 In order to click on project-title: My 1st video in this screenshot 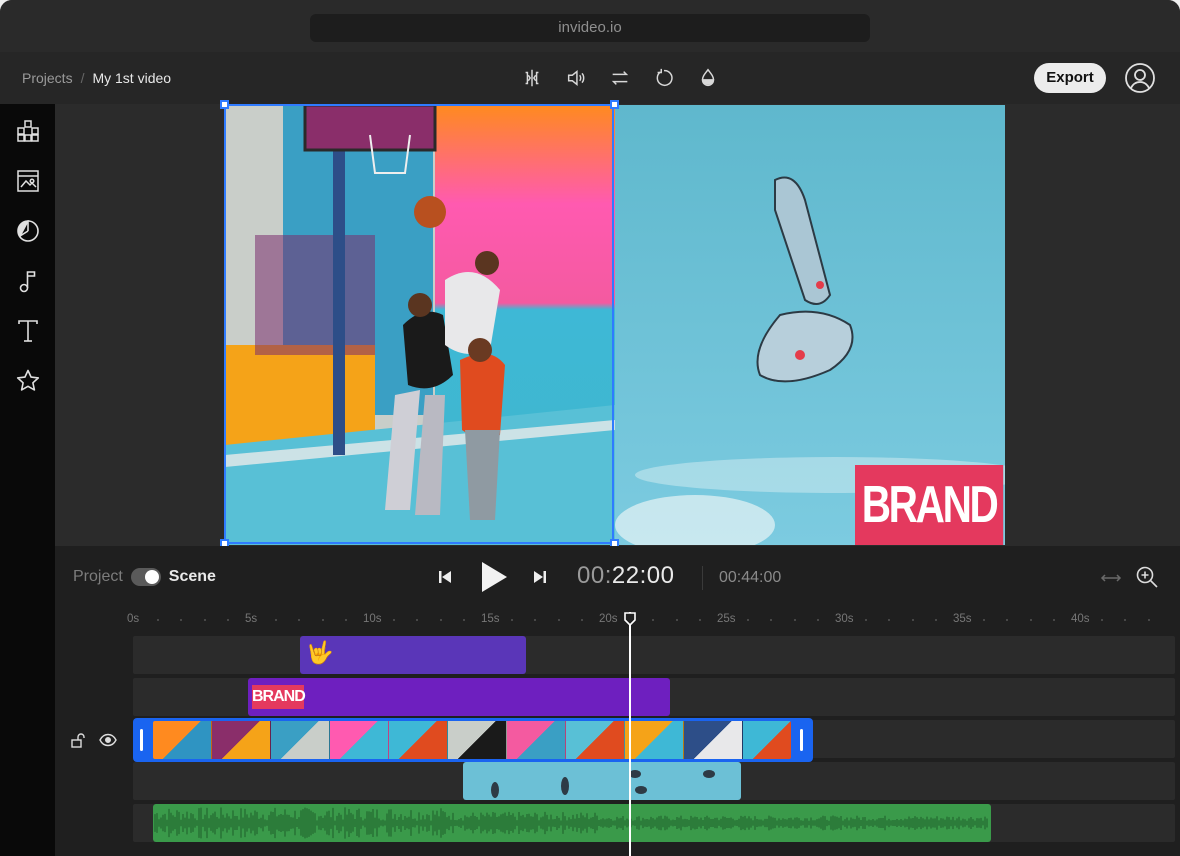, I will do `click(131, 78)`.